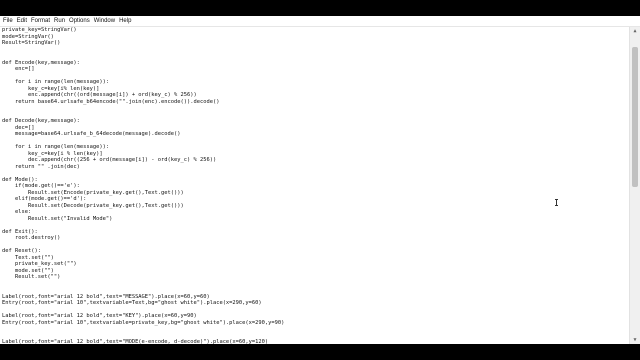 This screenshot has width=640, height=360. Describe the element at coordinates (635, 31) in the screenshot. I see `scroll-up-arrow-icon: ▲` at that location.